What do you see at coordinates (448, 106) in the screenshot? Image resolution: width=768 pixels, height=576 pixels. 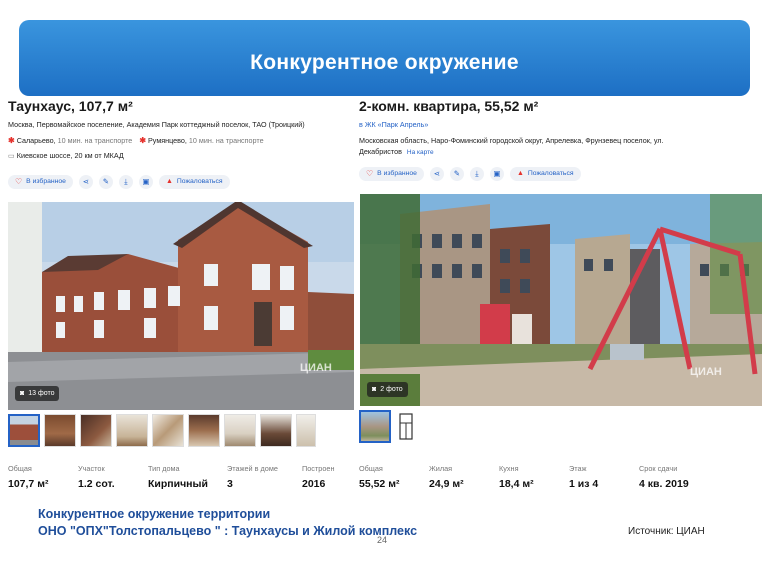 I see `listing-title: 2-комн. квартира, 55,52 м²` at bounding box center [448, 106].